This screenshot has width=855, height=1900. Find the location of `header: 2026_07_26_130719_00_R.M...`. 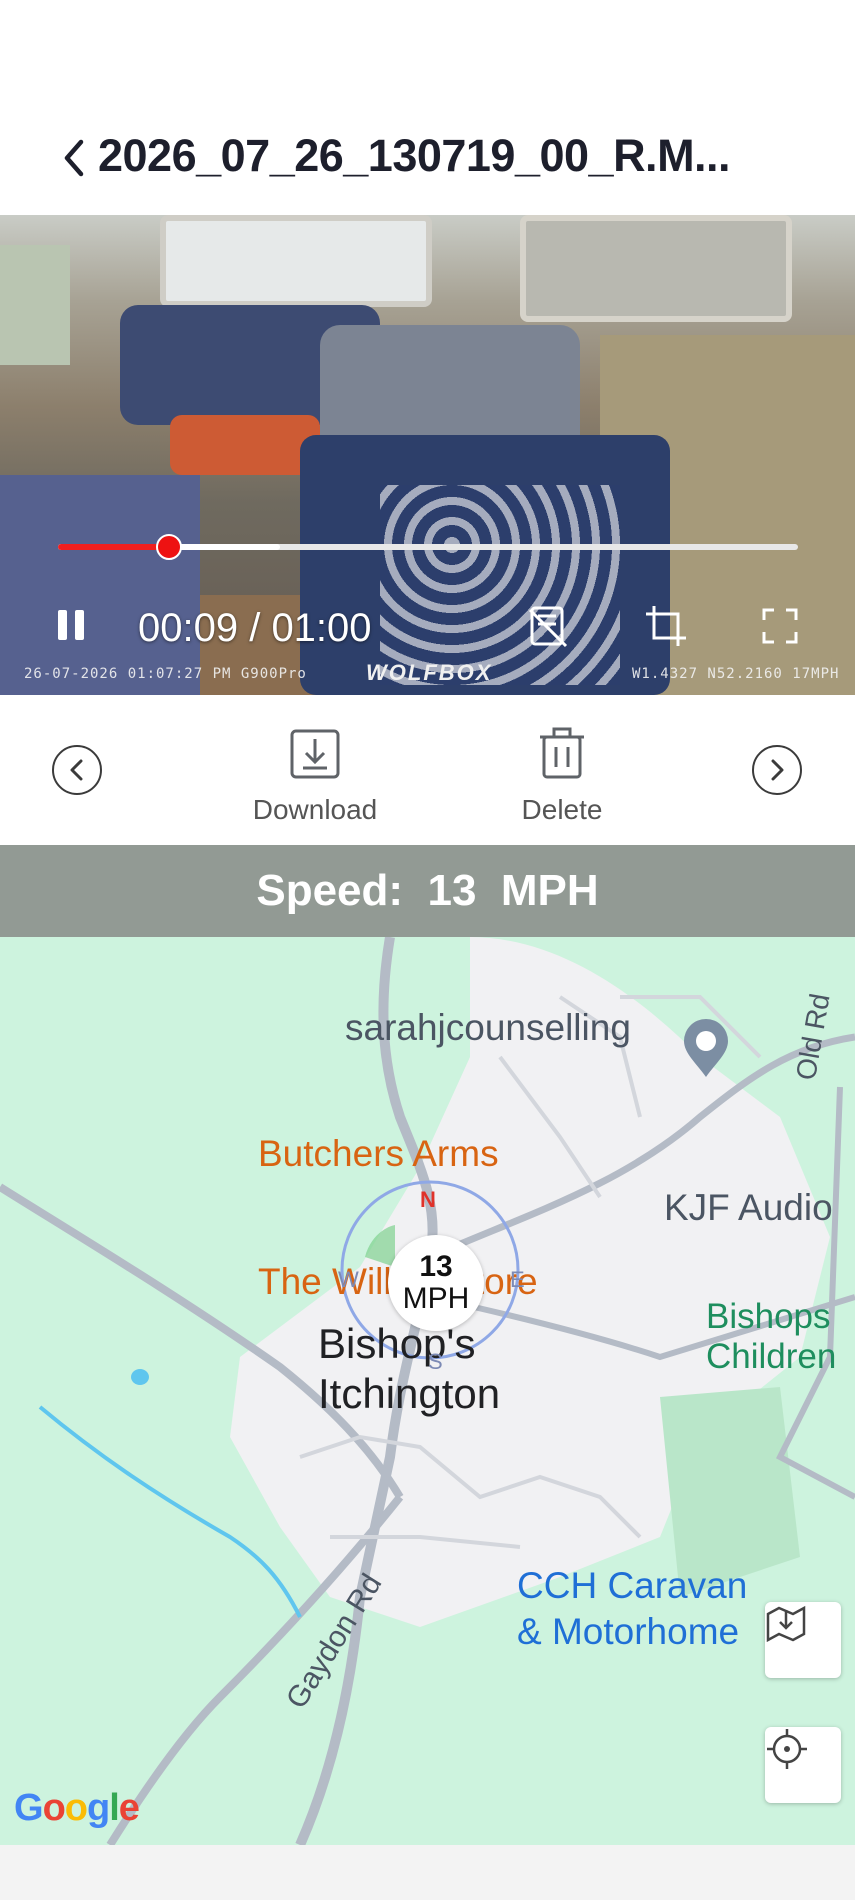

header: 2026_07_26_130719_00_R.M... is located at coordinates (427, 107).